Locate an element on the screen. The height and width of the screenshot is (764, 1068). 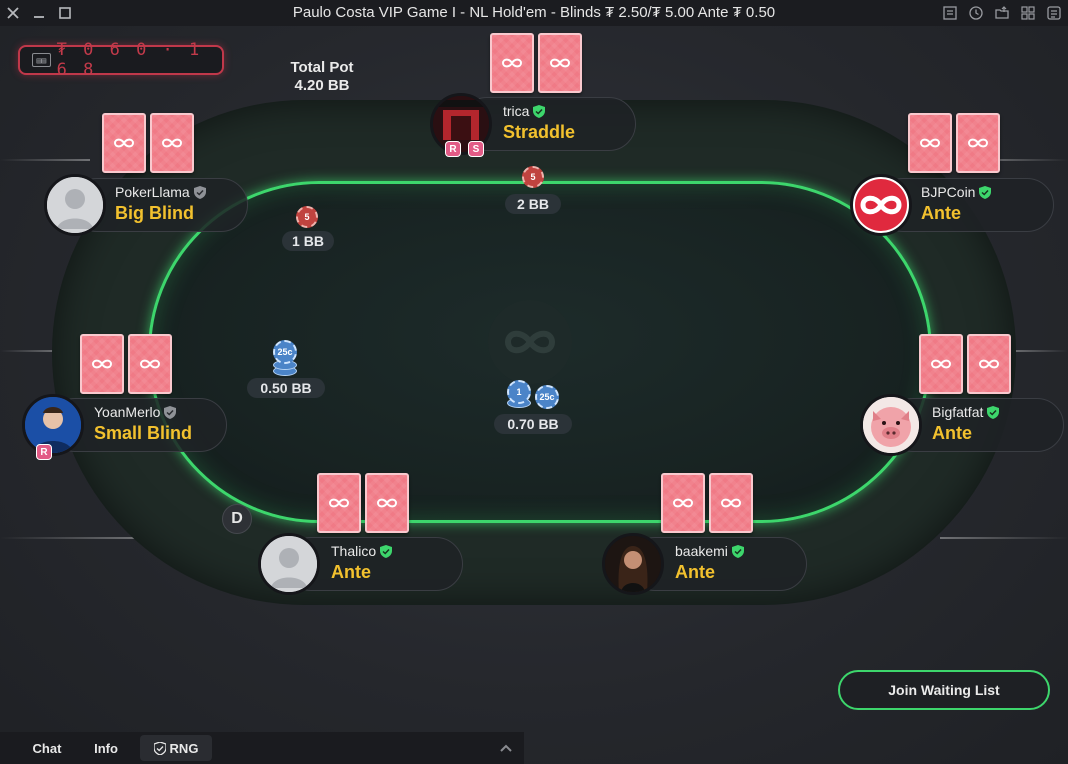
layout-button is located at coordinates (1028, 13).